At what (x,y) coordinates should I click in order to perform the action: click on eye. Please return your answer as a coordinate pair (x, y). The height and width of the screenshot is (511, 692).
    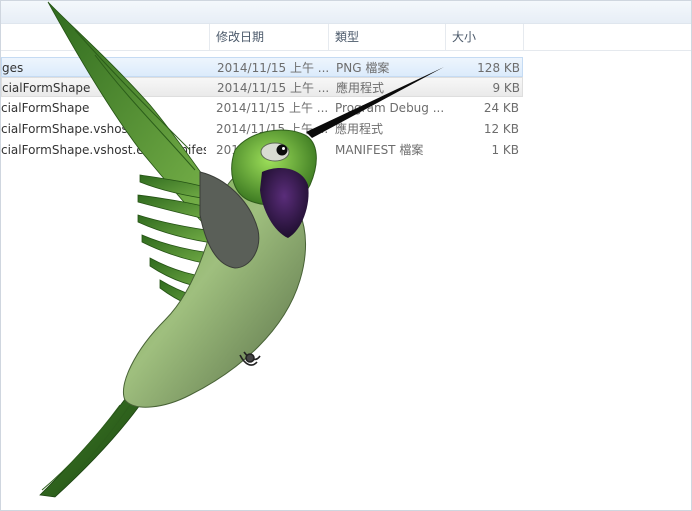
    Looking at the image, I should click on (275, 152).